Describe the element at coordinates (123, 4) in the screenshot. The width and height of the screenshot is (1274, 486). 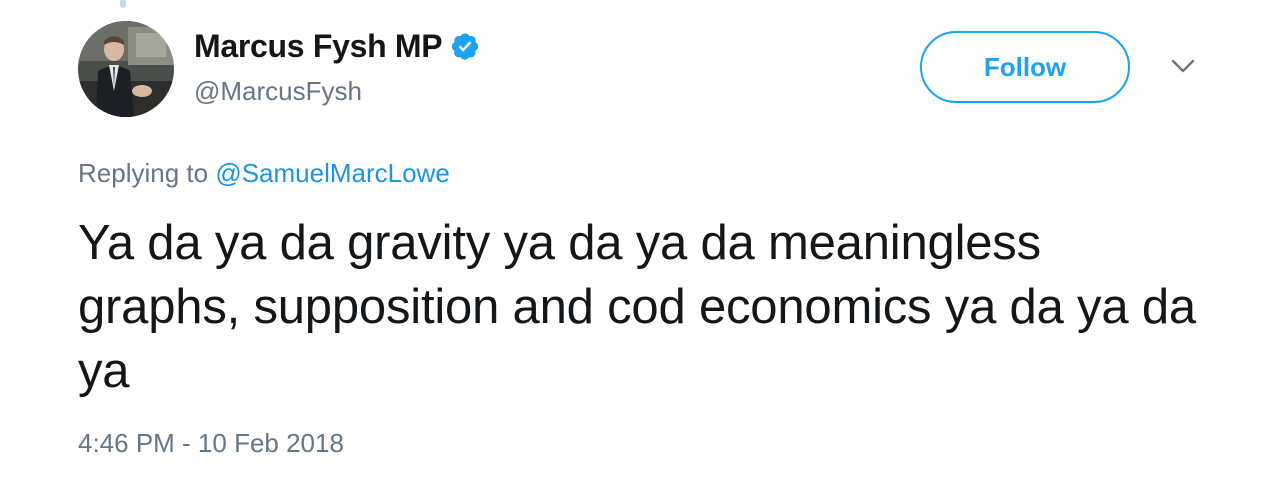
I see `thread-connector-line` at that location.